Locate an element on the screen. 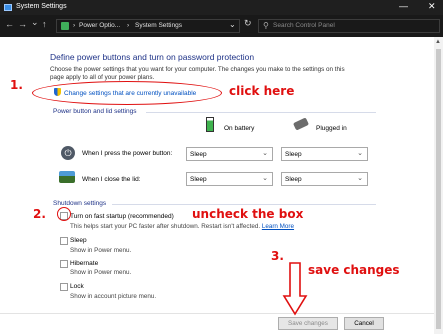  power-button-icon: ⏻ is located at coordinates (68, 153).